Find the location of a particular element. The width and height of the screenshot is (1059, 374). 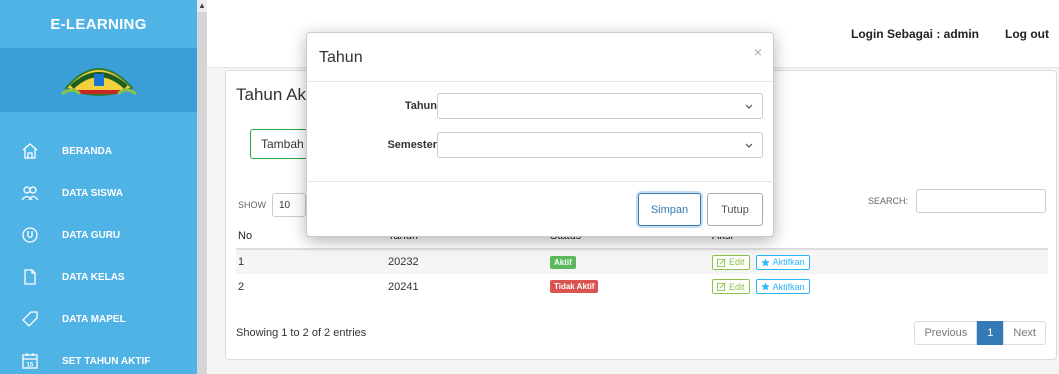

calendar-icon: 15 is located at coordinates (30, 361).